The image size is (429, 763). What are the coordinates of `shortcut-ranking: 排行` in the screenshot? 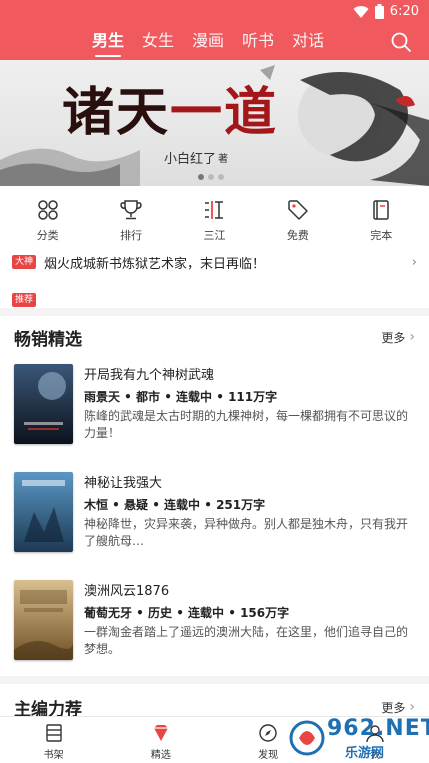 It's located at (131, 218).